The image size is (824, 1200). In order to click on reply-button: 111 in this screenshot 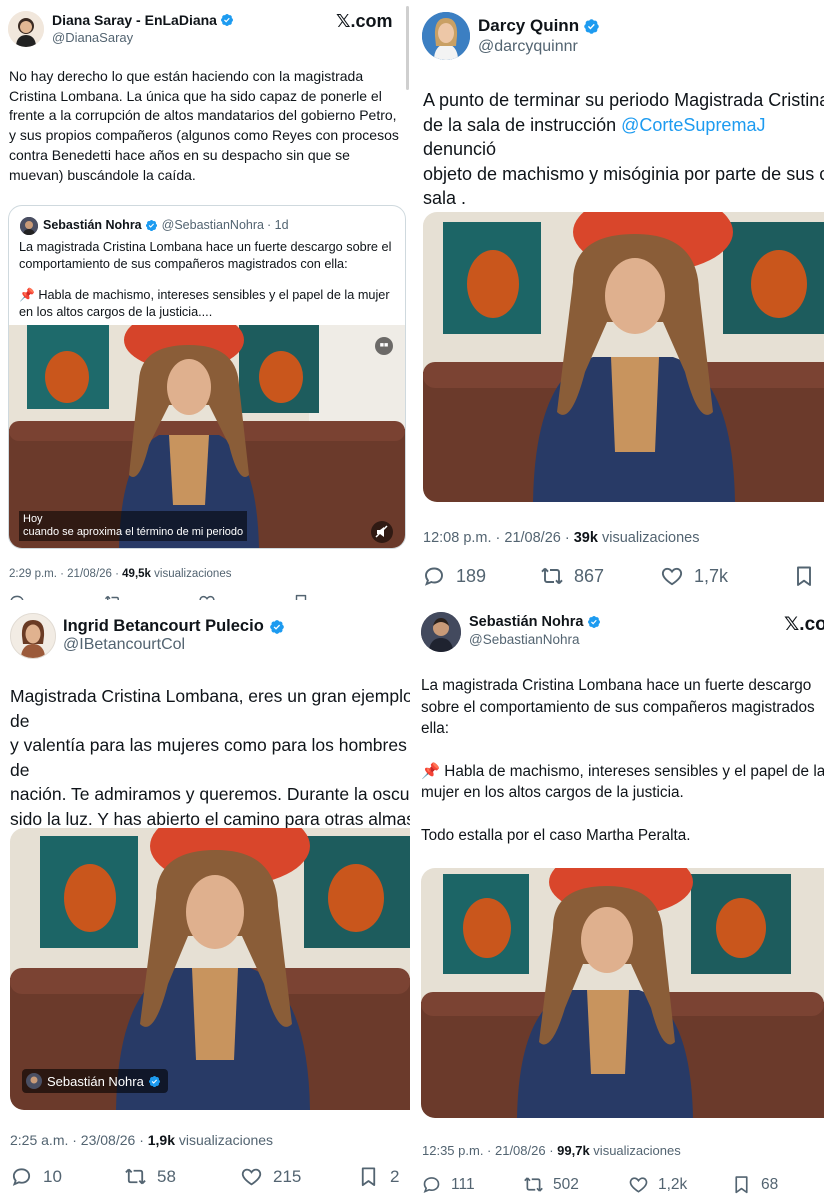, I will do `click(472, 1184)`.